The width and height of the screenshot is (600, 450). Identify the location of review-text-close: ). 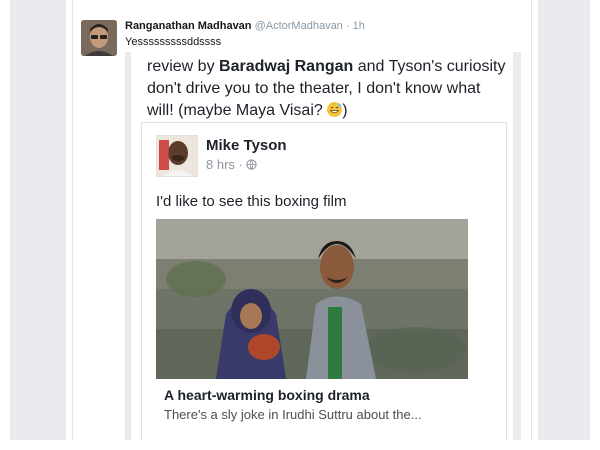
(345, 110).